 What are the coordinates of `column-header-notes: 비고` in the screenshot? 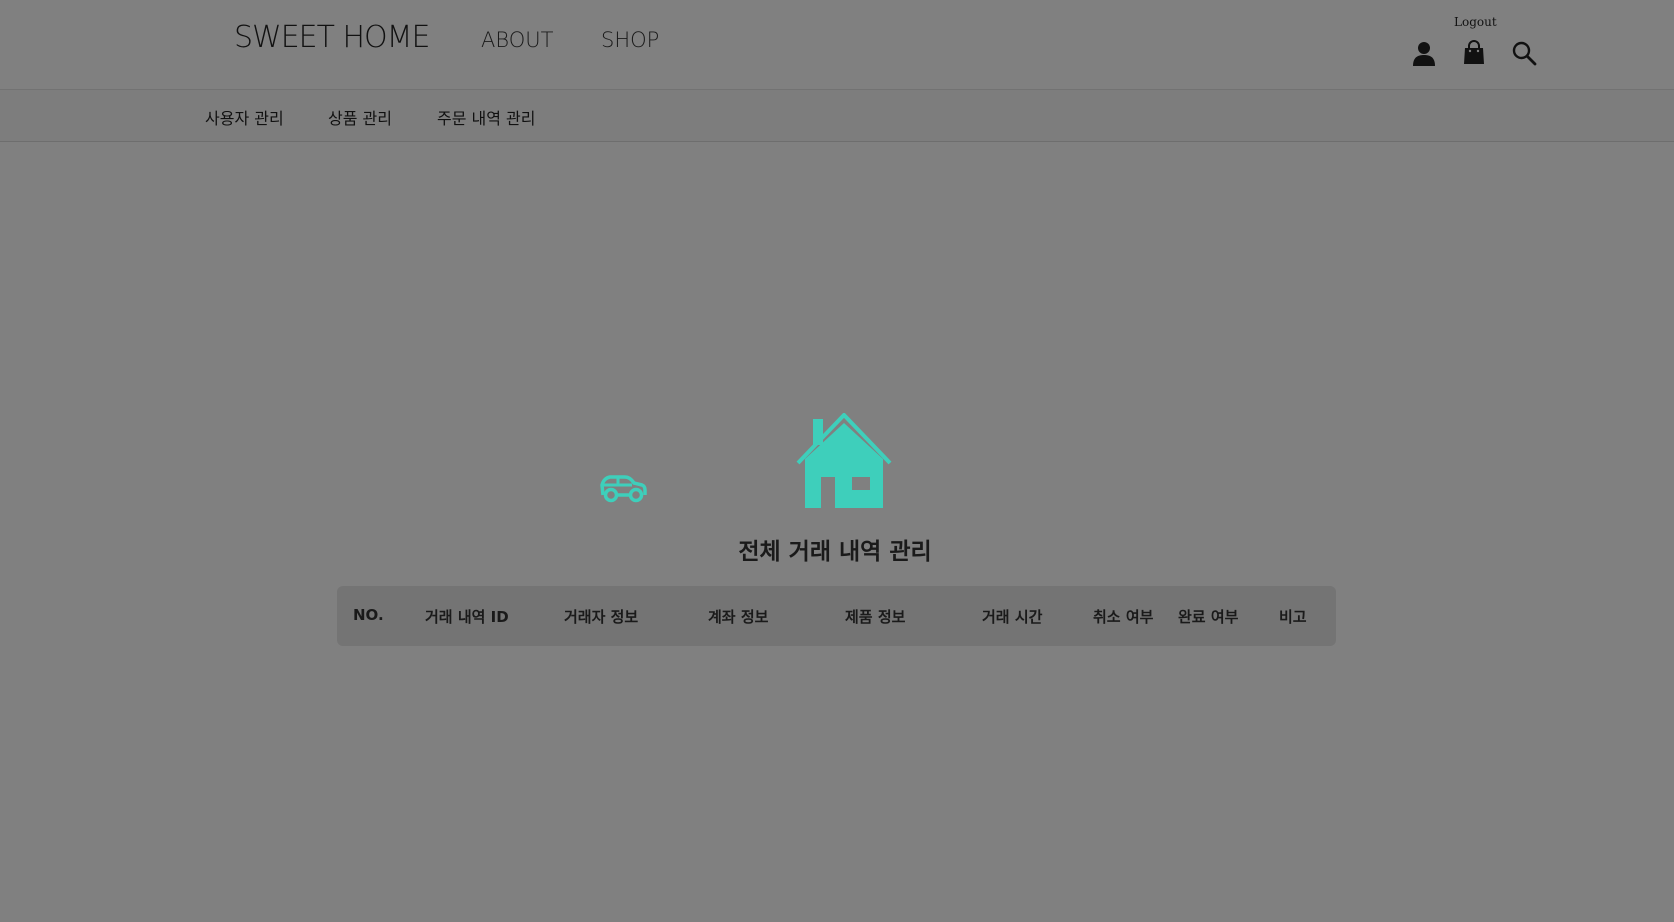 It's located at (1293, 617).